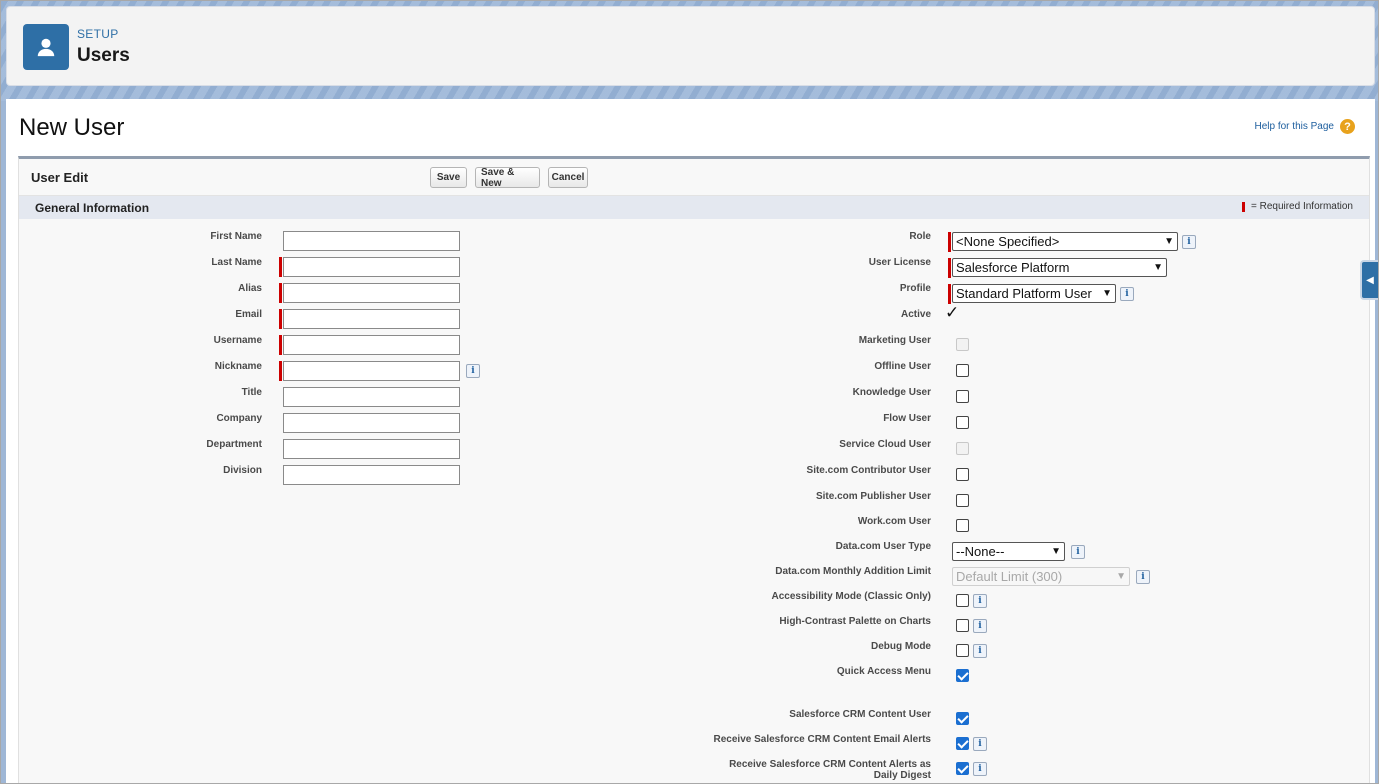  Describe the element at coordinates (885, 444) in the screenshot. I see `service-cloud-user-label: Service Cloud User` at that location.